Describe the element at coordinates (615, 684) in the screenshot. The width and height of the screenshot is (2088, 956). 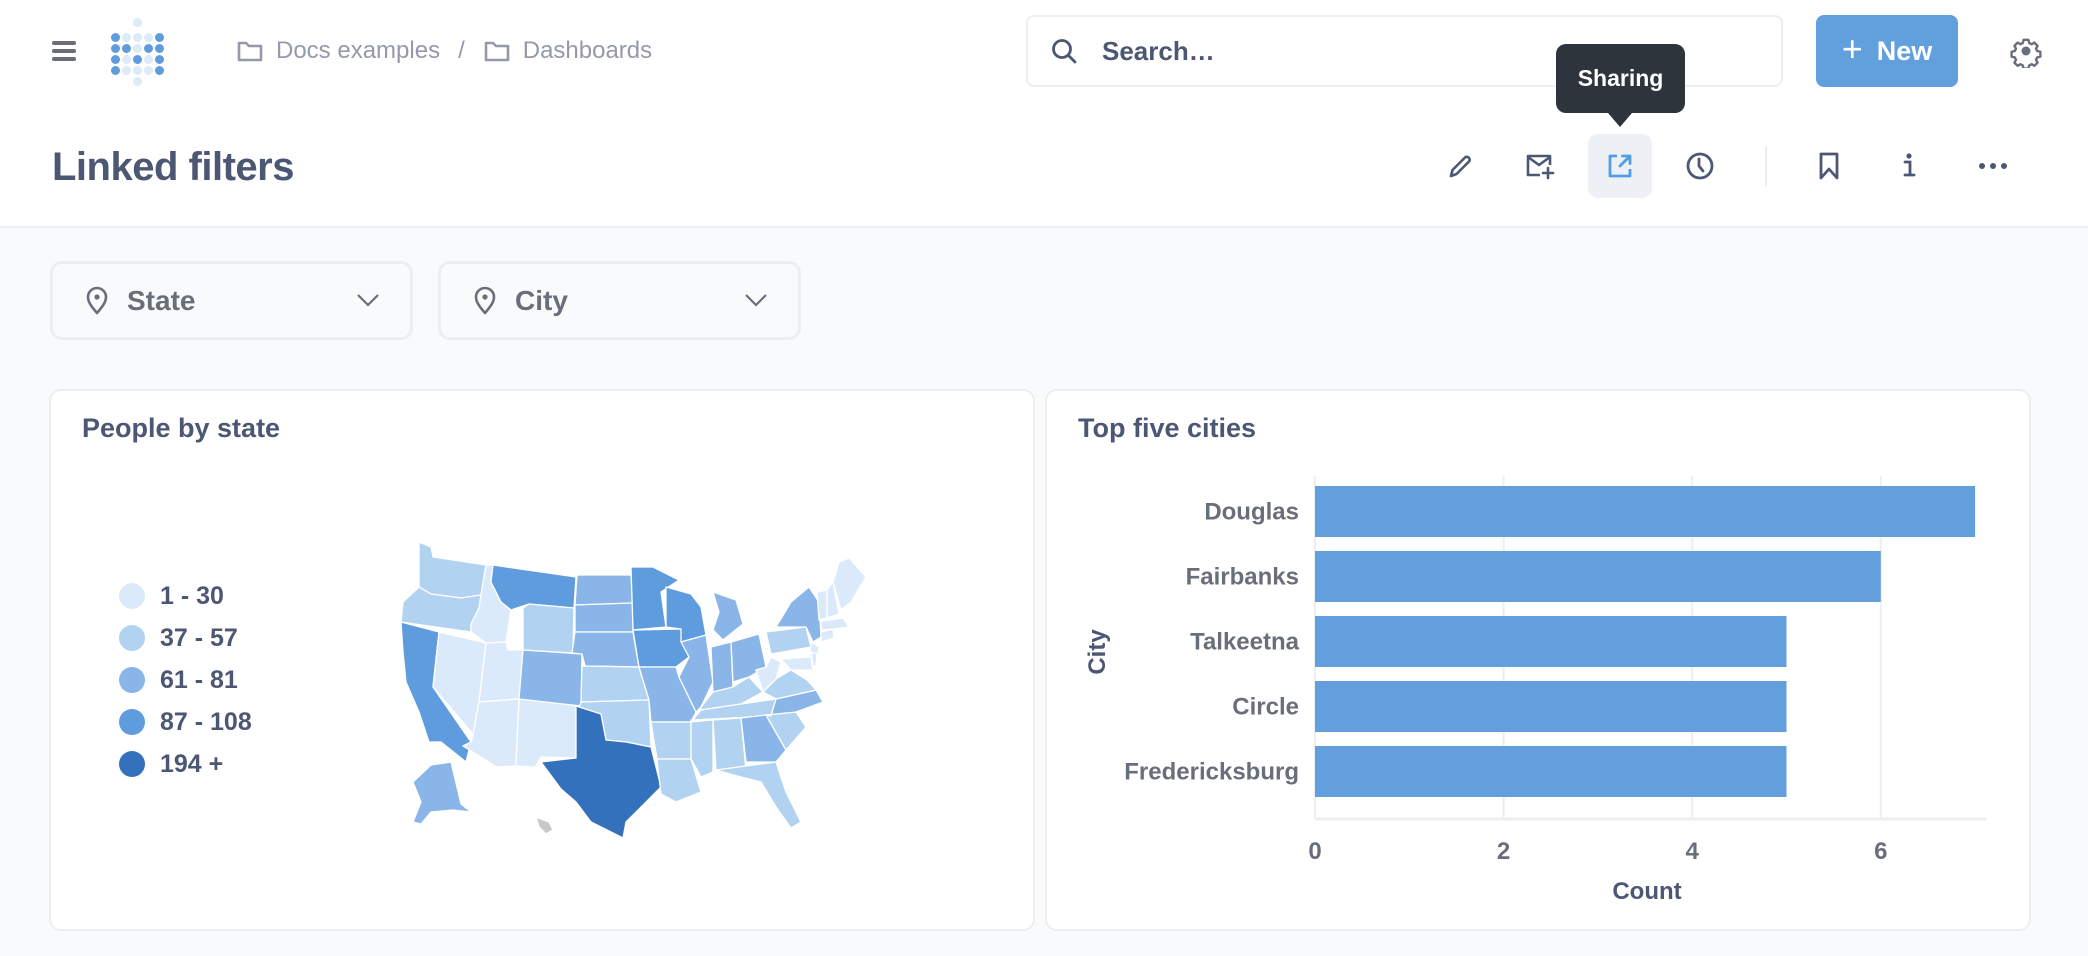
I see `state-ks` at that location.